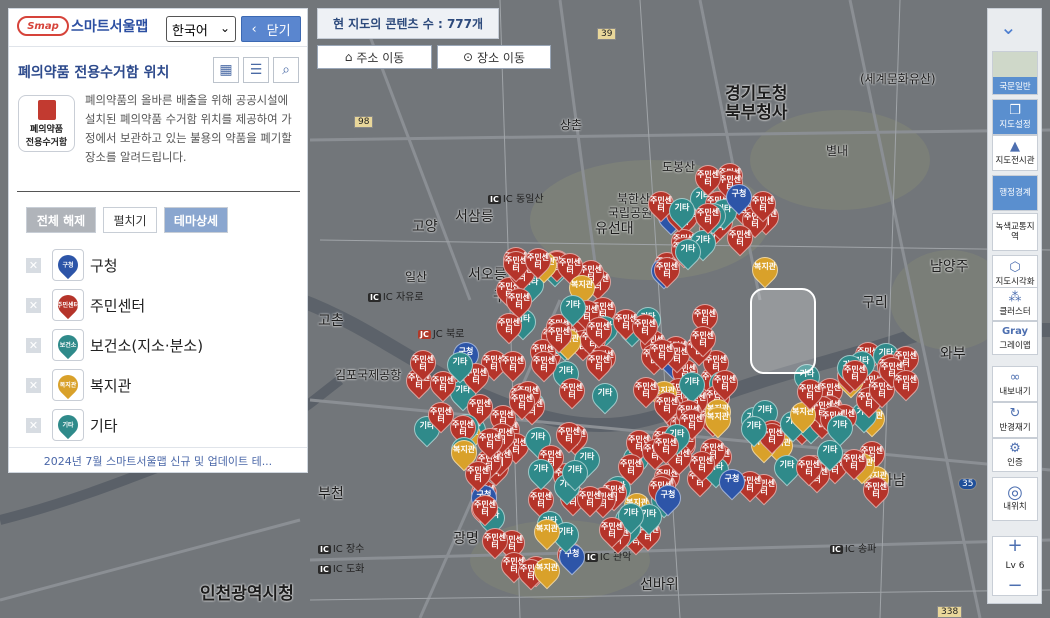  I want to click on chevron-down-icon: ⌄, so click(1008, 27).